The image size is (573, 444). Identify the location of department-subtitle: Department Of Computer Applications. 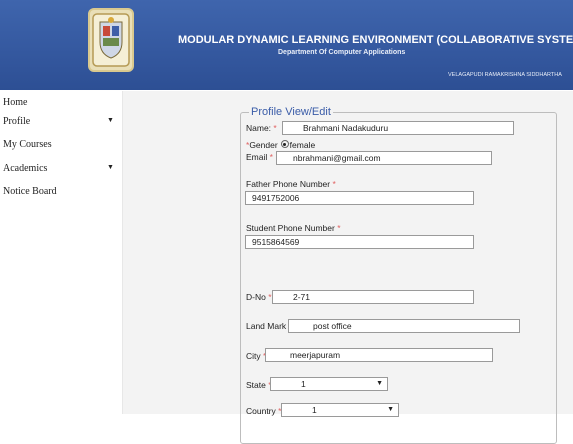
(342, 52).